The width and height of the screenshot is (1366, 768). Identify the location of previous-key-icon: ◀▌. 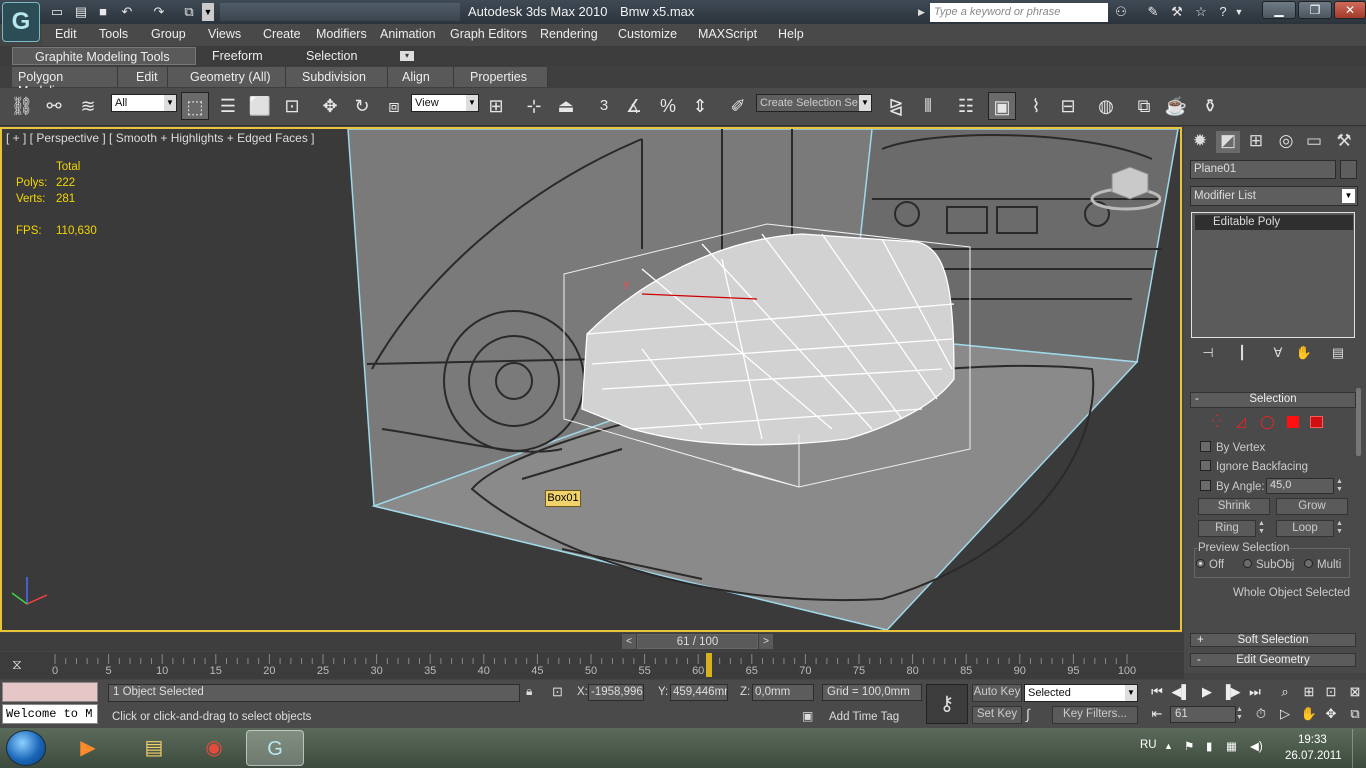
(1181, 693).